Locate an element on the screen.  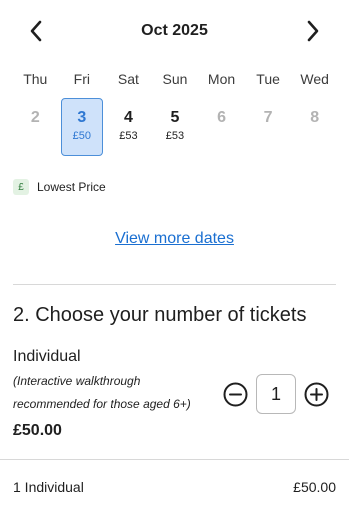
weekday-label: Sun is located at coordinates (175, 79).